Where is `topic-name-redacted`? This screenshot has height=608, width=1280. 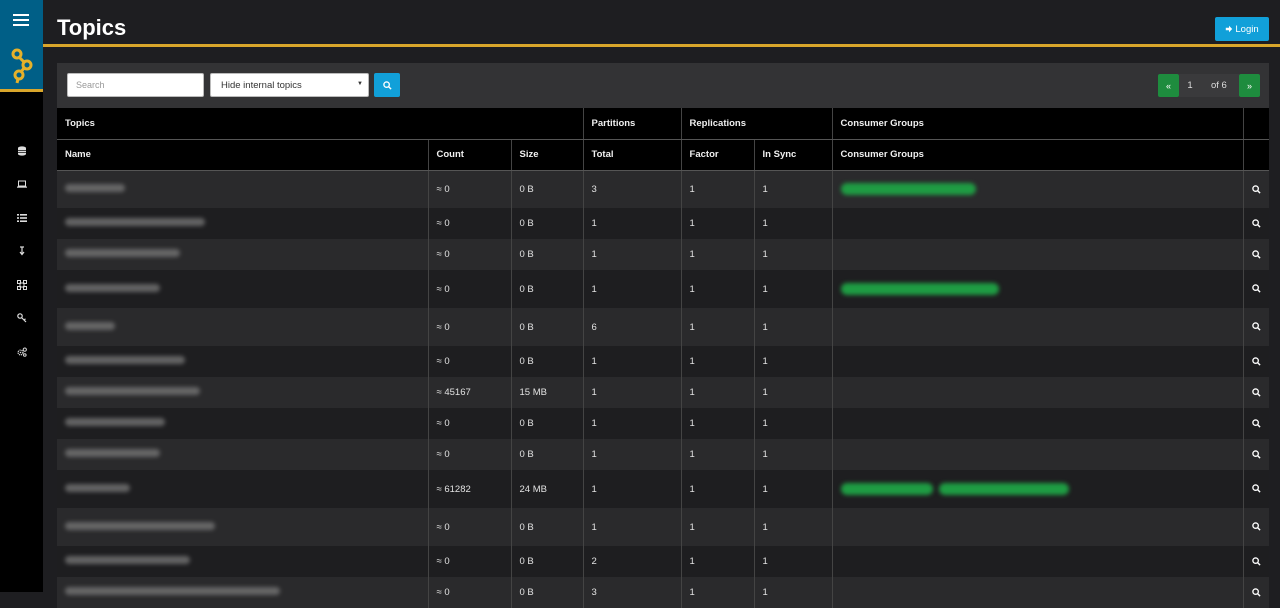
topic-name-redacted is located at coordinates (127, 560).